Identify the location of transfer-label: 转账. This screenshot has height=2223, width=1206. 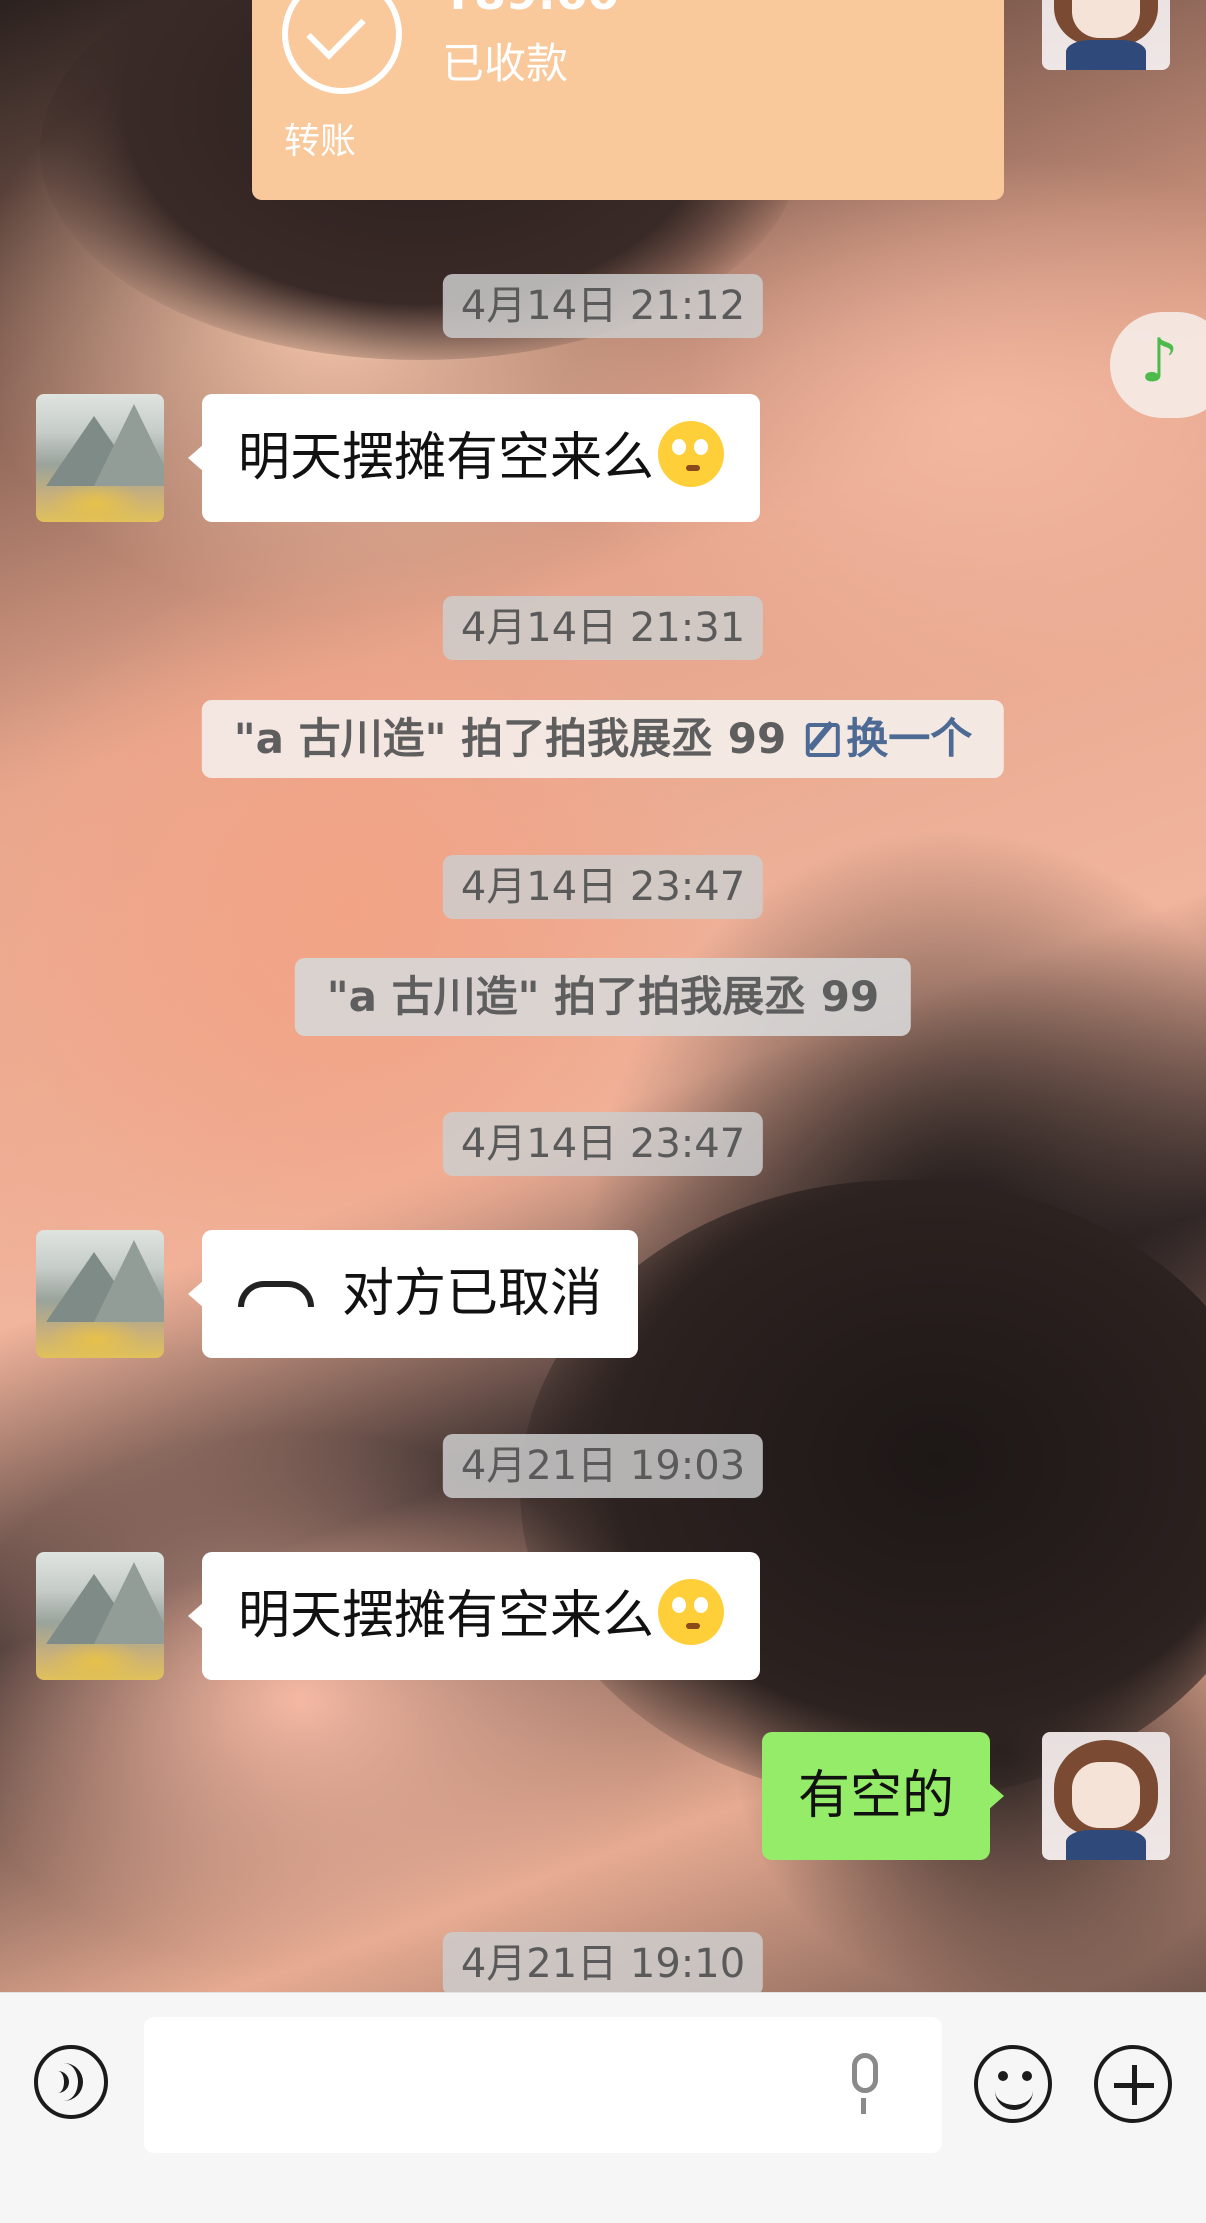
(320, 141).